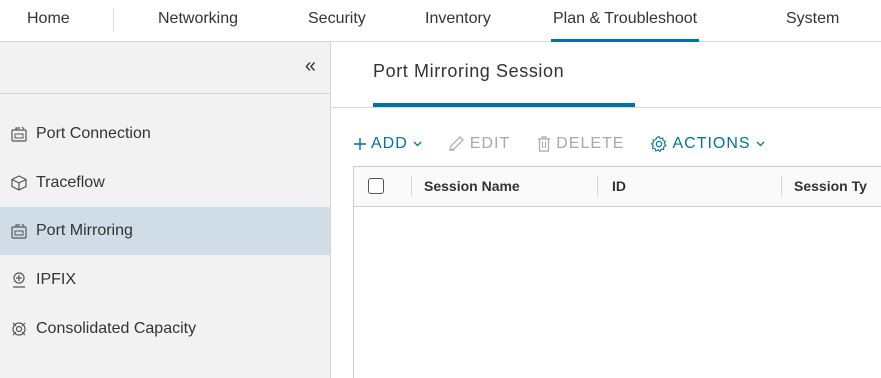 The width and height of the screenshot is (881, 378). Describe the element at coordinates (830, 186) in the screenshot. I see `column-header-session-type: Session Ty` at that location.